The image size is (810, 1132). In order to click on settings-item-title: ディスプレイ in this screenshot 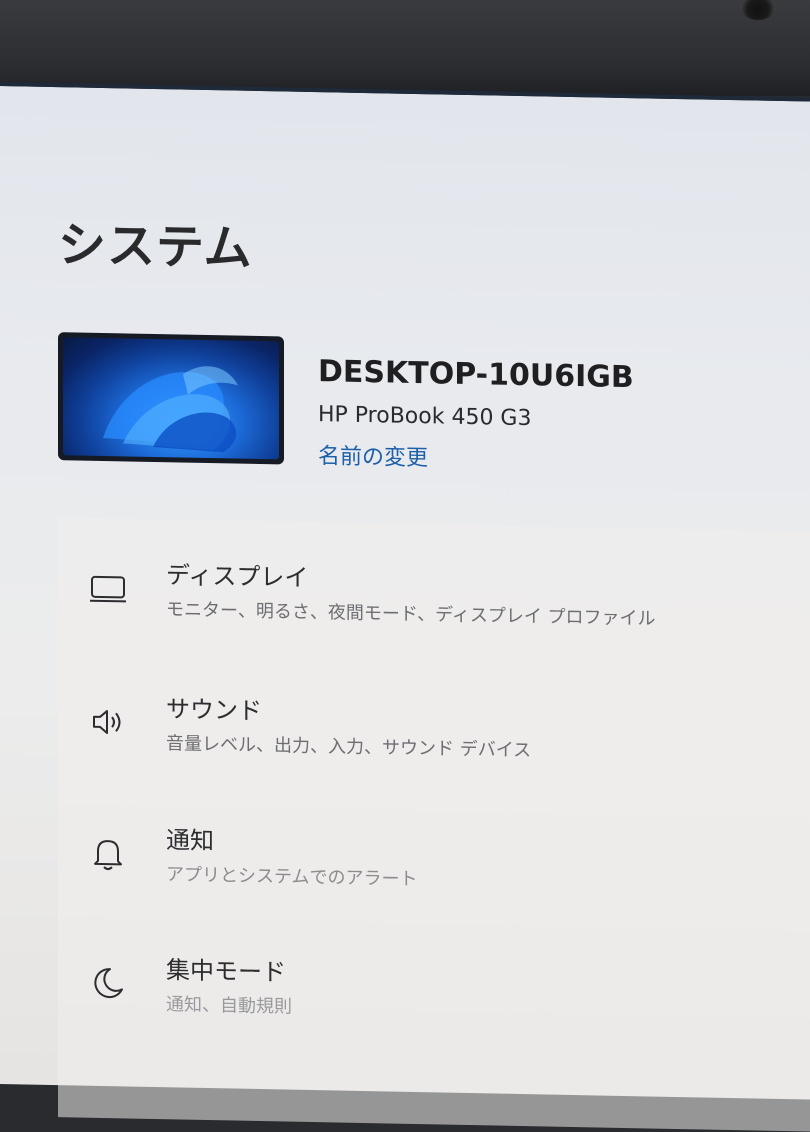, I will do `click(237, 576)`.